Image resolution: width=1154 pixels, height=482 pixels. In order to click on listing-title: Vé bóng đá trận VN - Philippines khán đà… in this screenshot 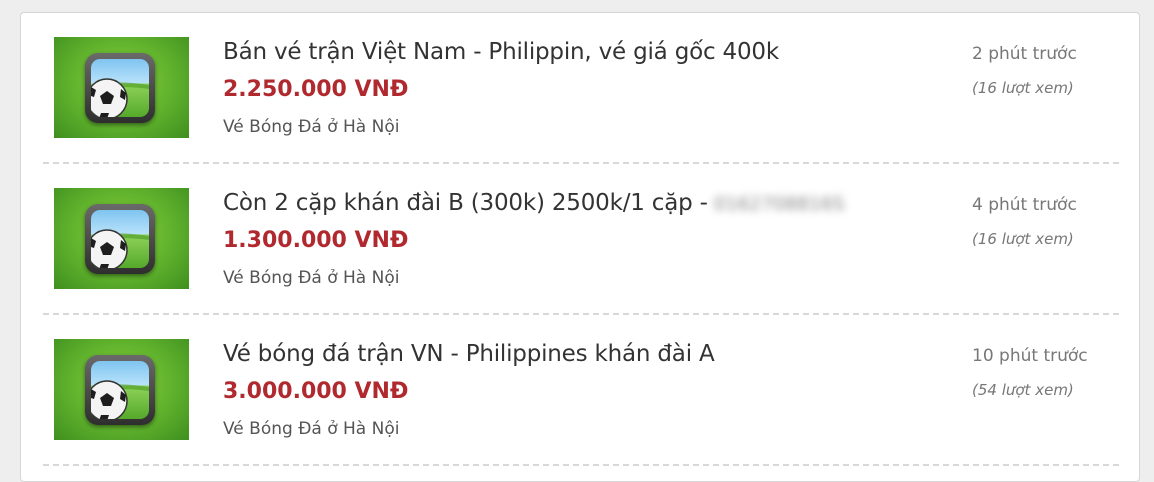, I will do `click(469, 354)`.